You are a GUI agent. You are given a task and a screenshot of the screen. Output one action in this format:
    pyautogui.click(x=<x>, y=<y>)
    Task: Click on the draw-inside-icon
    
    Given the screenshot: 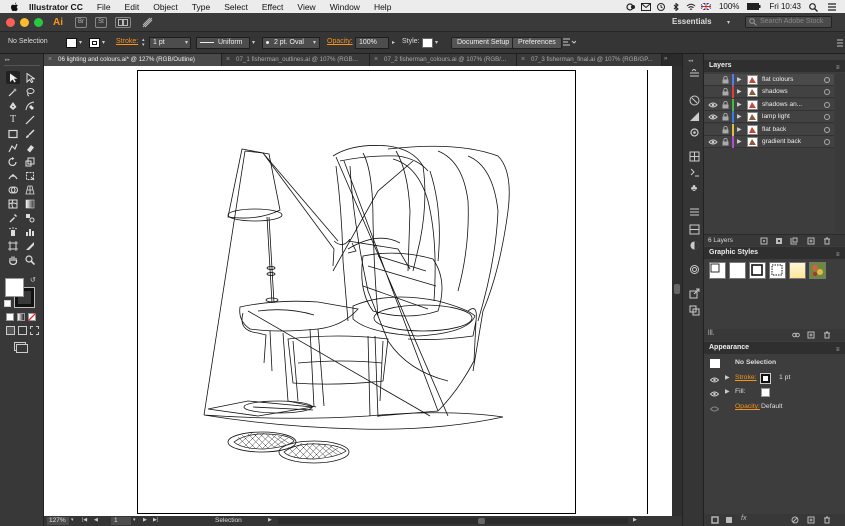 What is the action you would take?
    pyautogui.click(x=34, y=330)
    